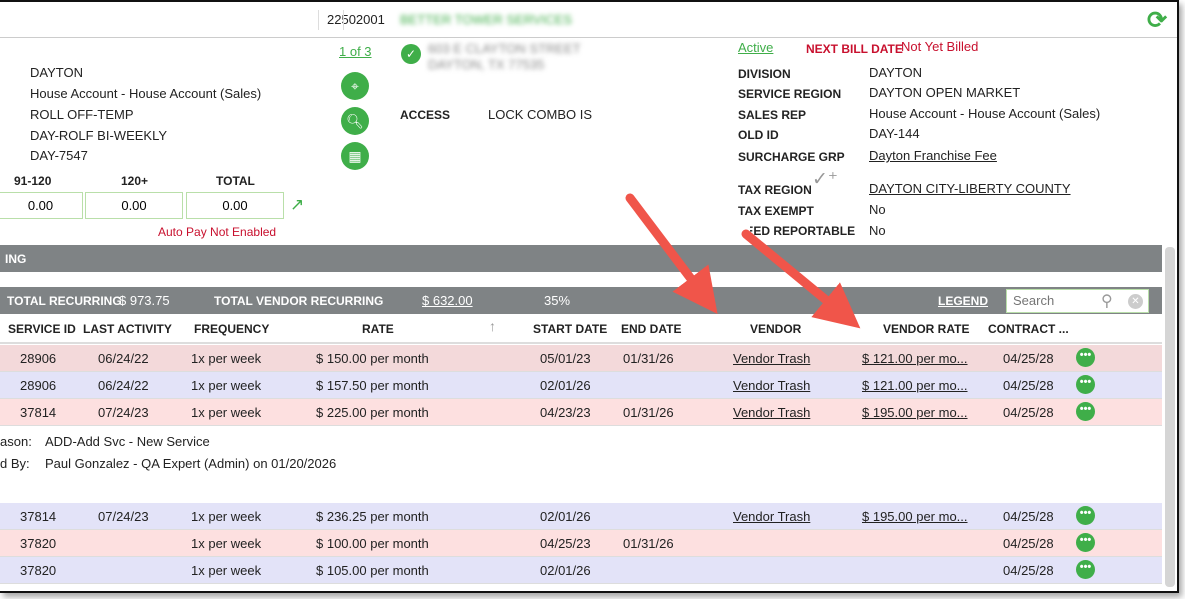 This screenshot has height=599, width=1185. I want to click on arrow-to-vendor-rate, so click(801, 279).